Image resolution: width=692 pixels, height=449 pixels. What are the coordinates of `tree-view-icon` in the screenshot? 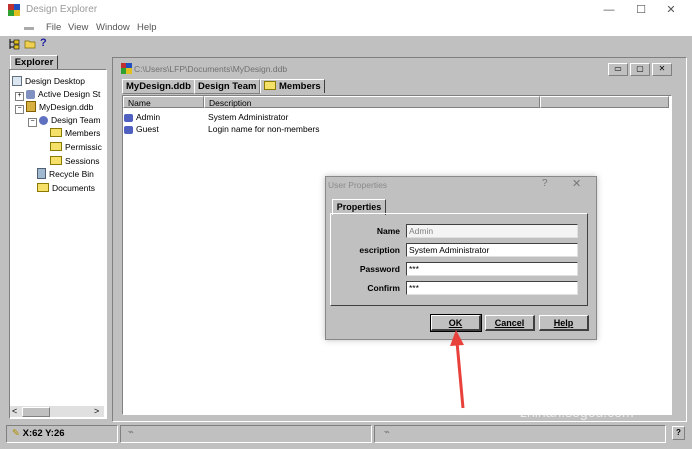 It's located at (14, 44).